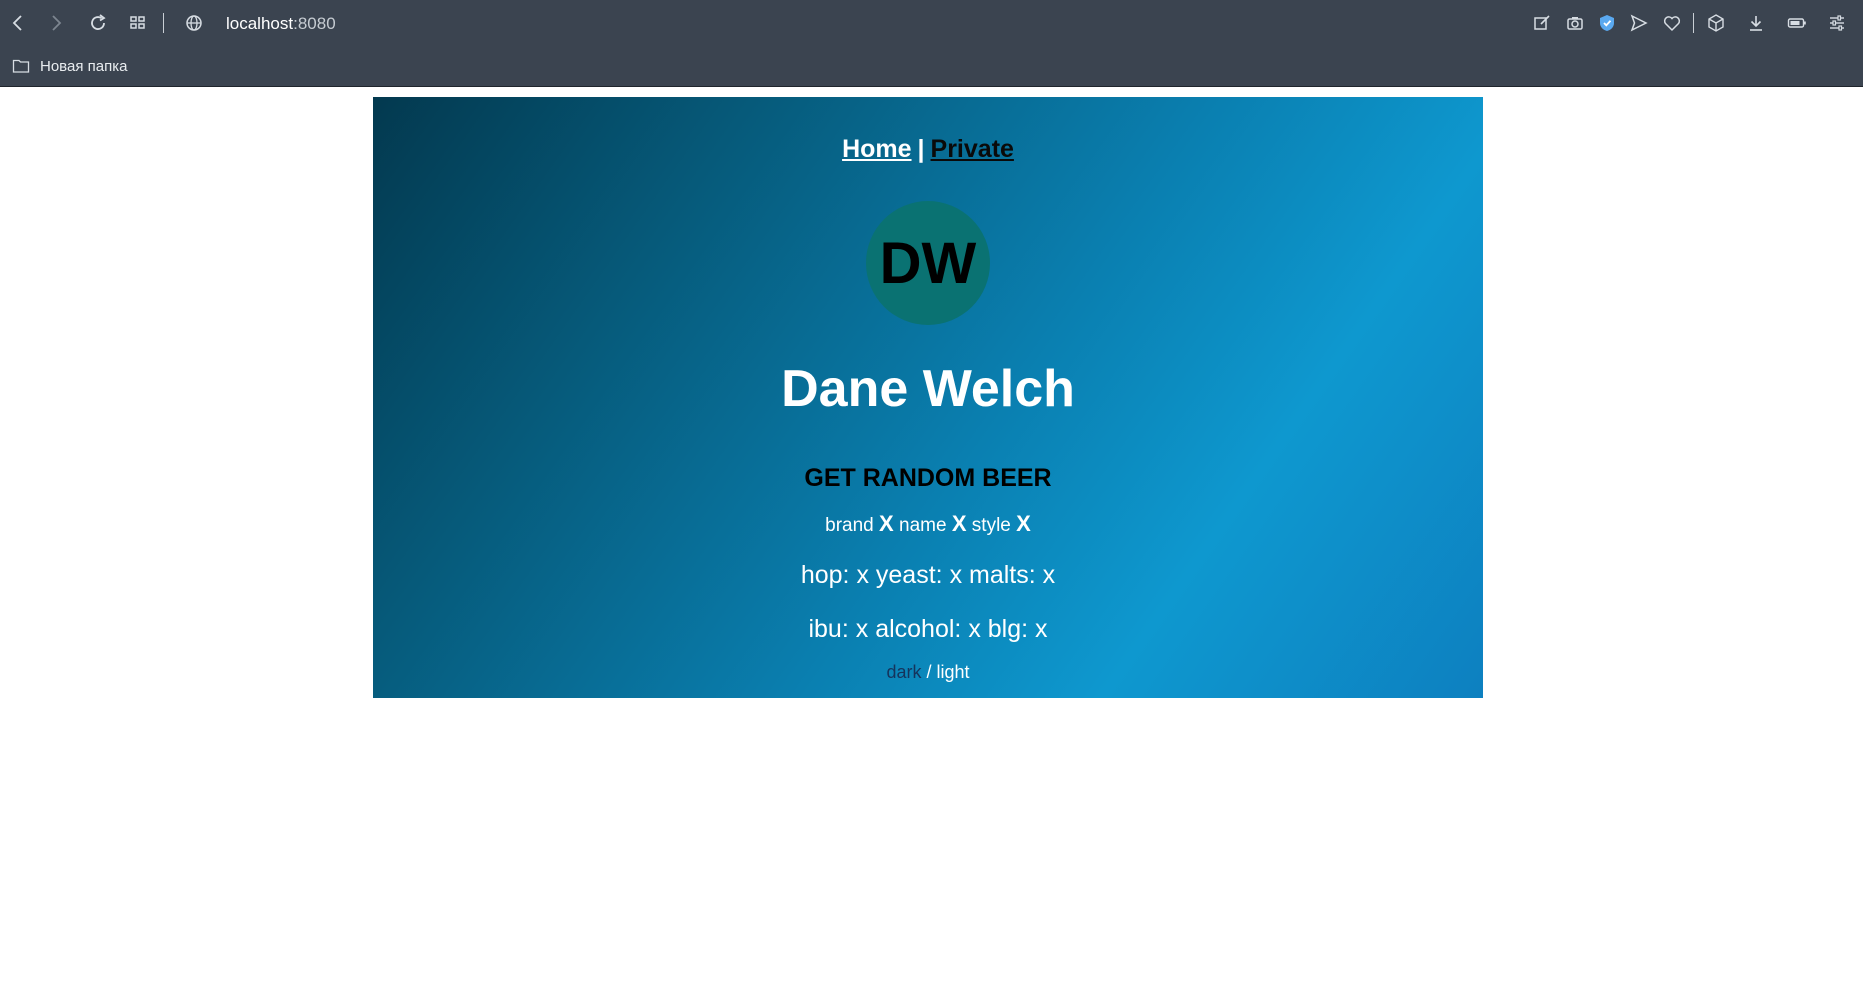  I want to click on folder-icon, so click(21, 66).